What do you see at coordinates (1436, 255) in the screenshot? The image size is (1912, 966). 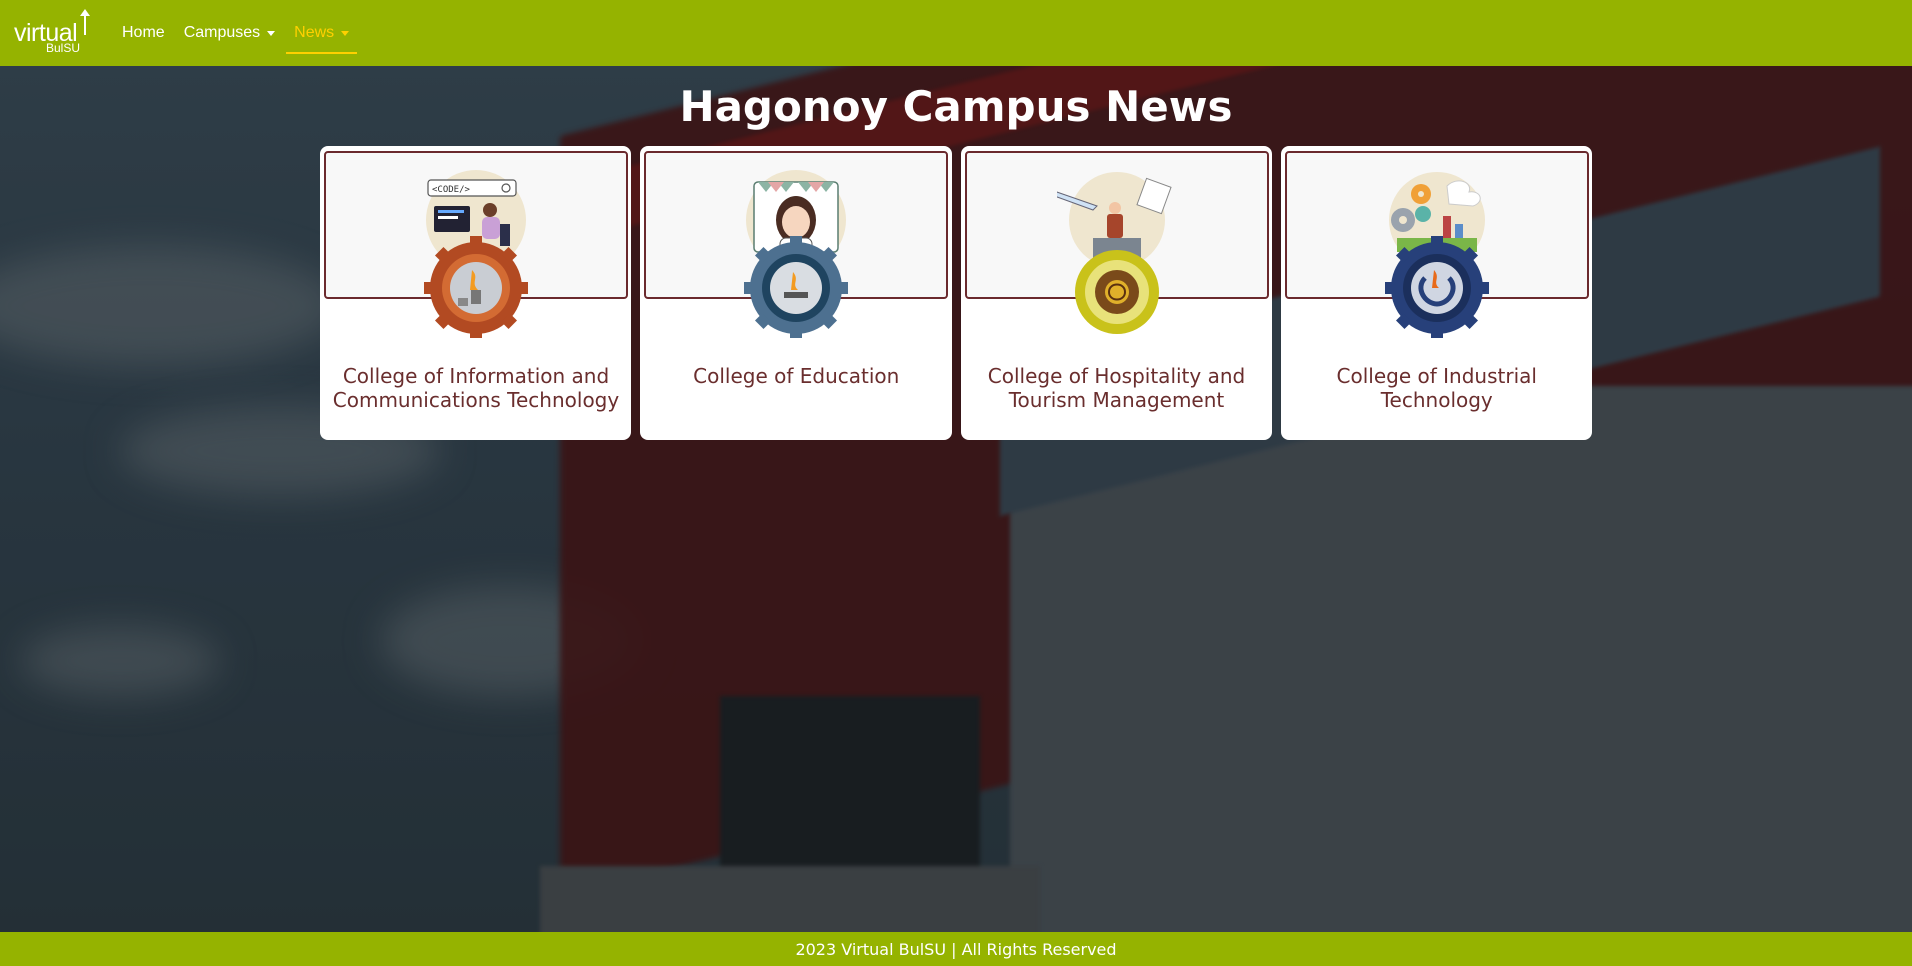 I see `cit-gear-seal-icon` at bounding box center [1436, 255].